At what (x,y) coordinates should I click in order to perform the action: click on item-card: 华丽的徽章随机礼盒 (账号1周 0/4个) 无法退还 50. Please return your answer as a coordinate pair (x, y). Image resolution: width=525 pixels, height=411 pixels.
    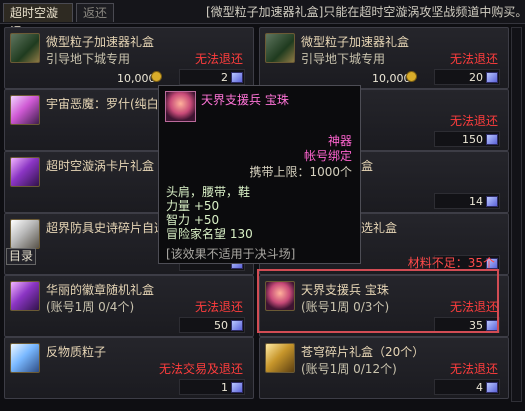
    Looking at the image, I should click on (129, 306).